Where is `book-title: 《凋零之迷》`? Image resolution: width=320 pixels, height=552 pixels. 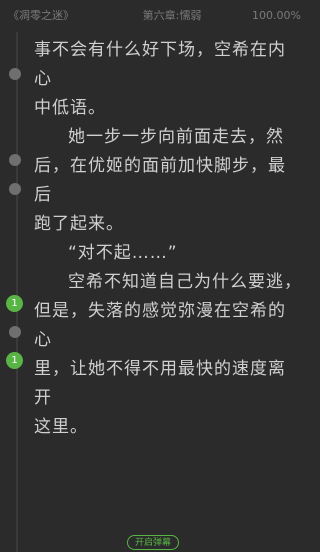 book-title: 《凋零之迷》 is located at coordinates (41, 15).